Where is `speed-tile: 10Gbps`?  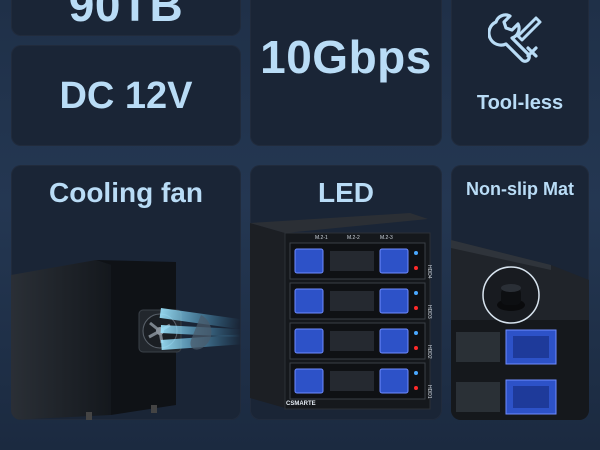 speed-tile: 10Gbps is located at coordinates (346, 73).